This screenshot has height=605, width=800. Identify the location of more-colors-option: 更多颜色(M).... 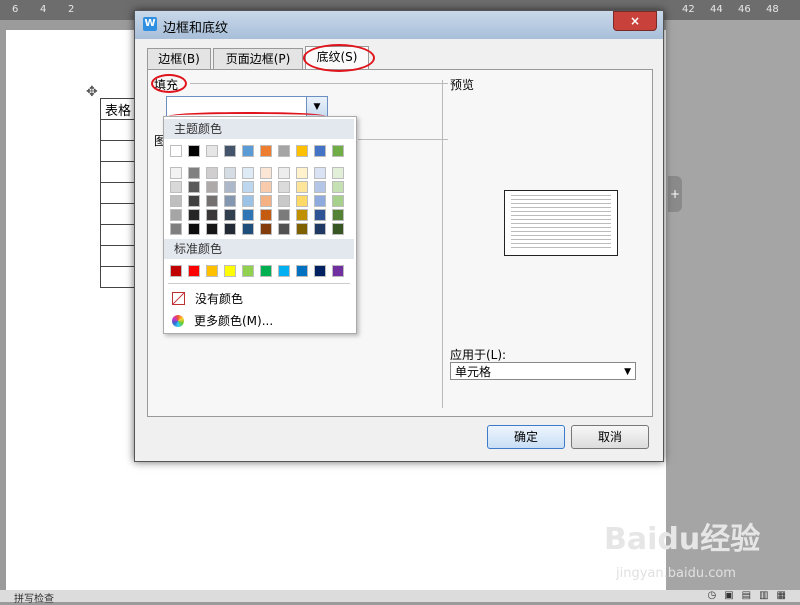
(222, 321).